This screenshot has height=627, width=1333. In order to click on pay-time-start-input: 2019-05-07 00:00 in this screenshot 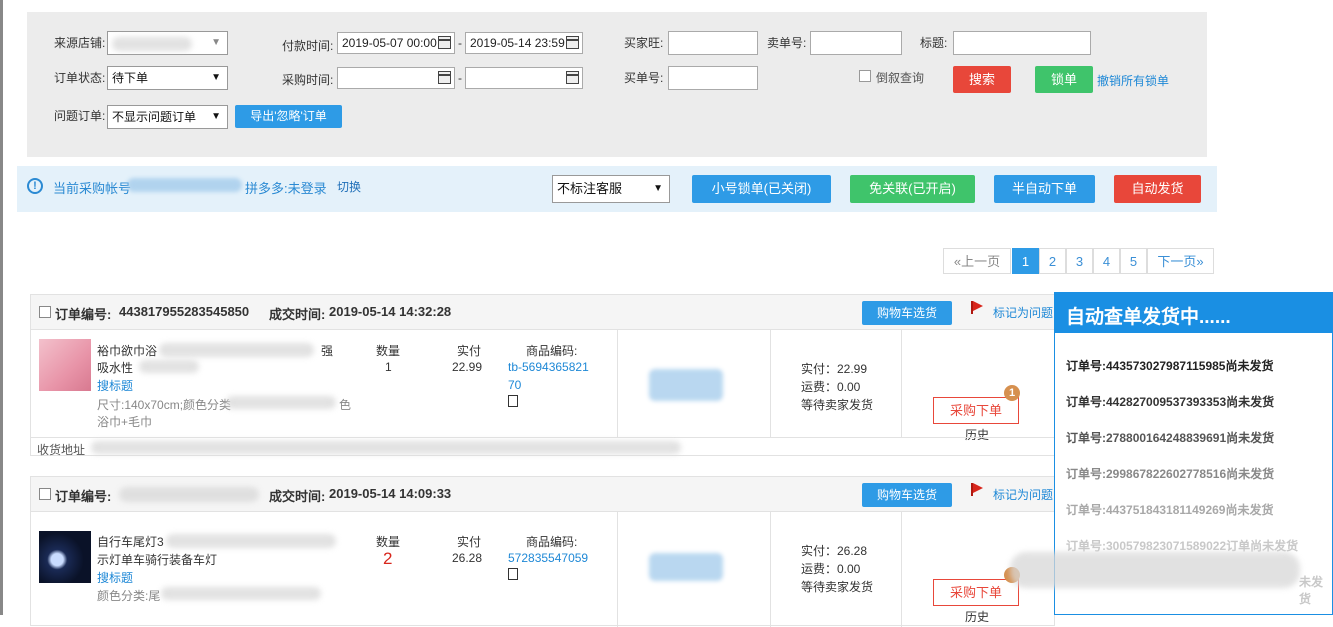, I will do `click(396, 43)`.